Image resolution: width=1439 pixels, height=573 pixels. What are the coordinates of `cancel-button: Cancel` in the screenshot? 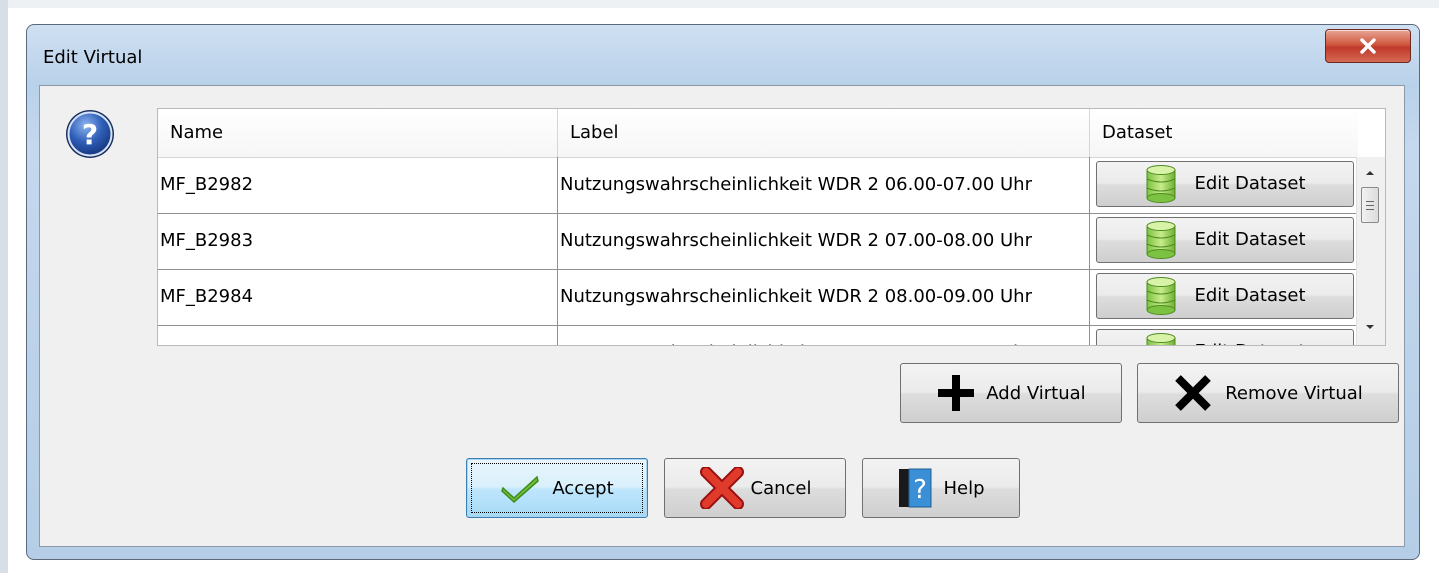 It's located at (755, 488).